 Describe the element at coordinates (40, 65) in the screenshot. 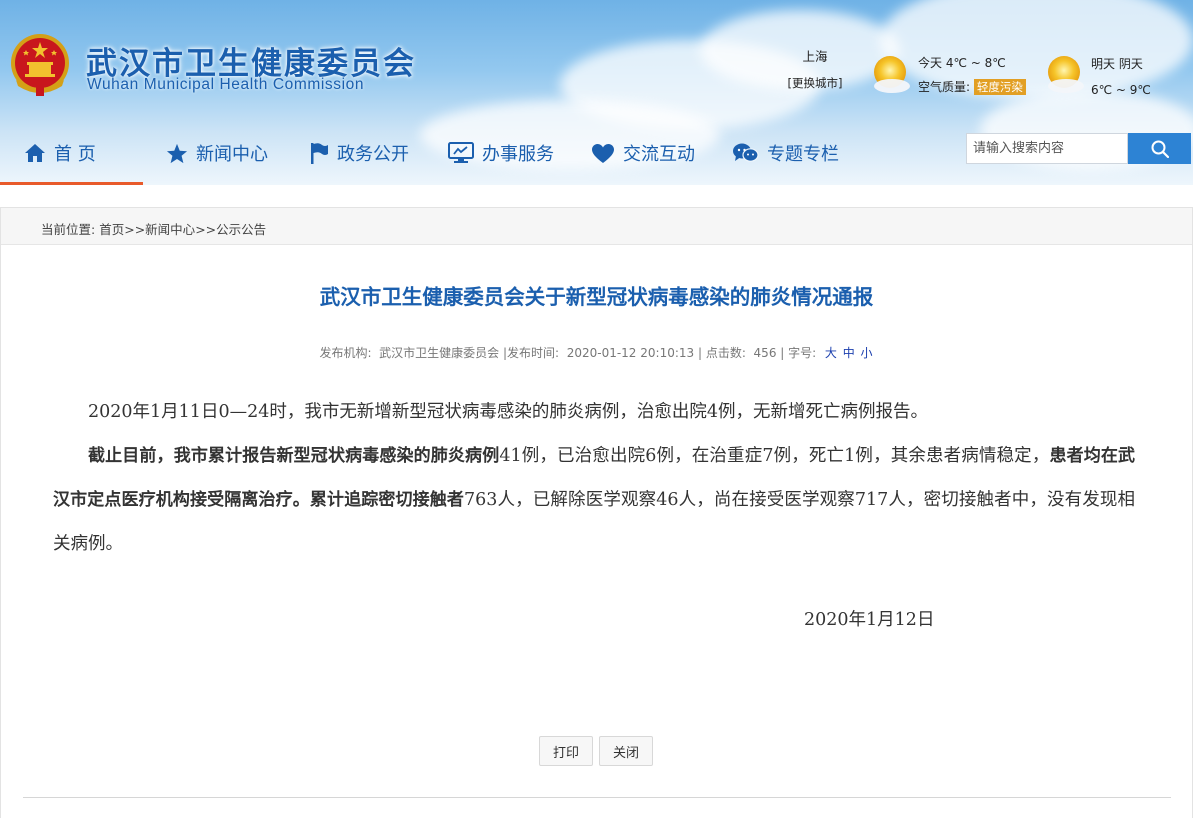

I see `national-emblem-icon` at that location.